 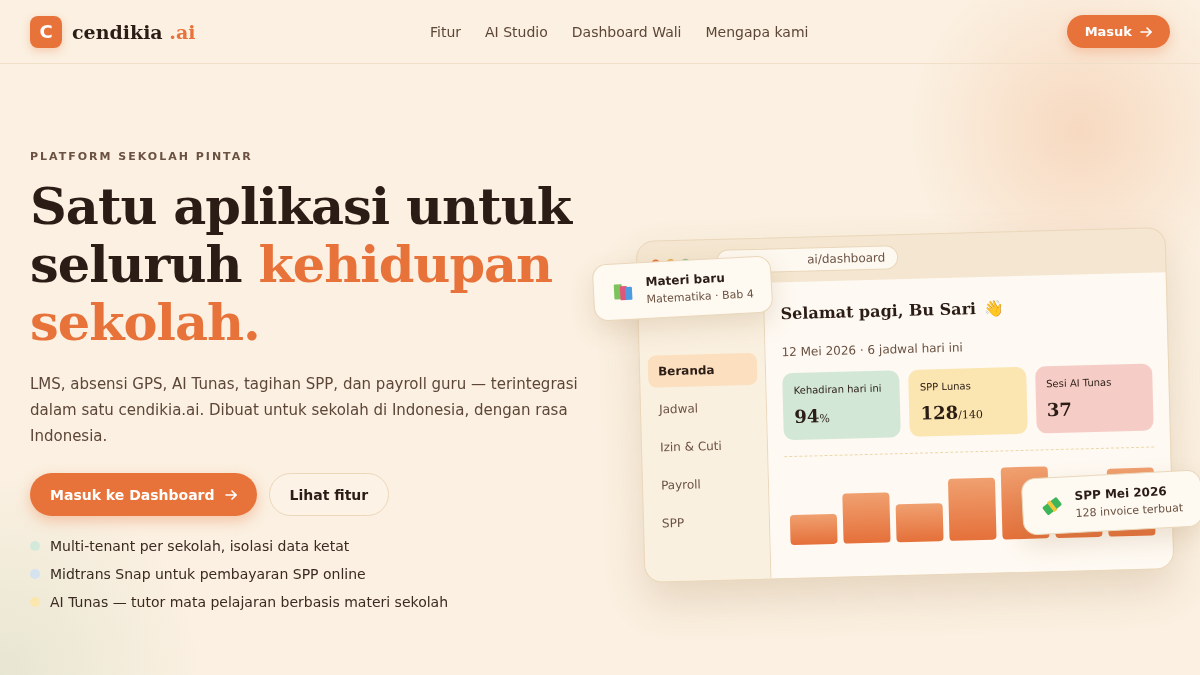 What do you see at coordinates (145, 322) in the screenshot?
I see `headline-line: sekolah.` at bounding box center [145, 322].